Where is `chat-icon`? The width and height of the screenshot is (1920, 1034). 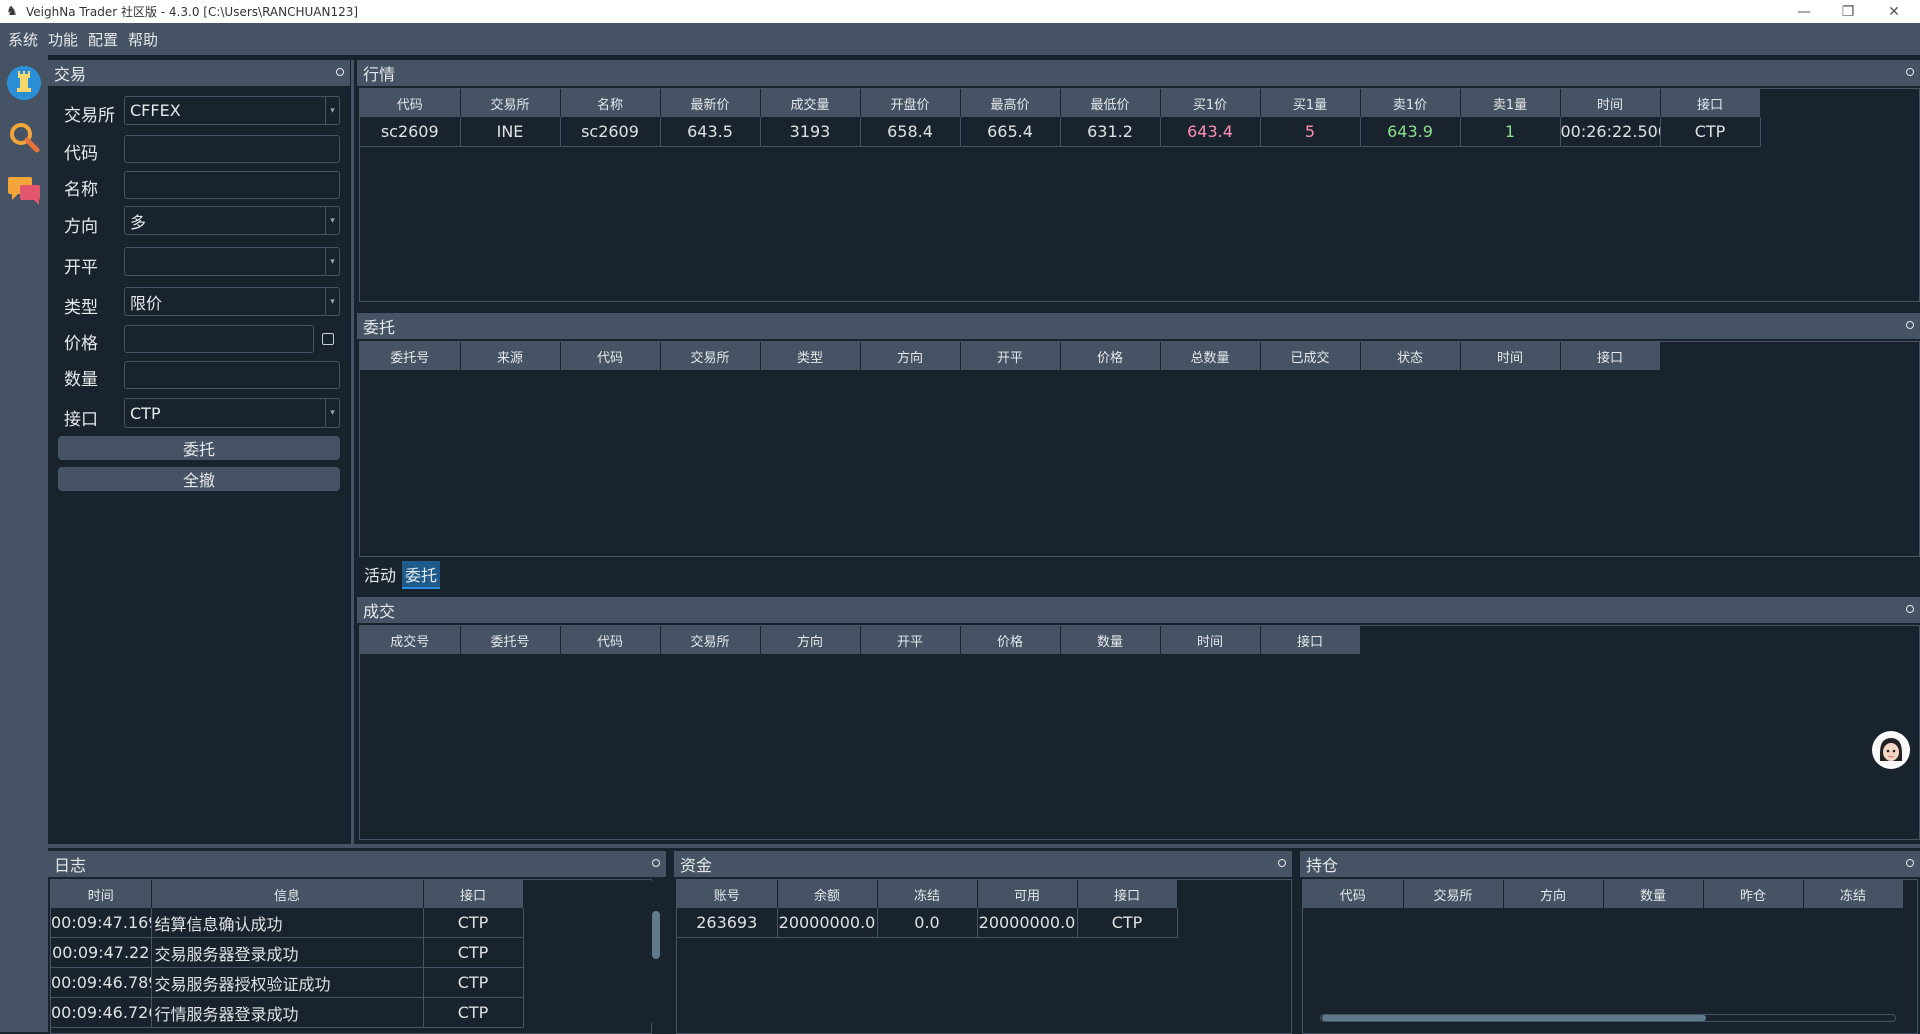 chat-icon is located at coordinates (24, 191).